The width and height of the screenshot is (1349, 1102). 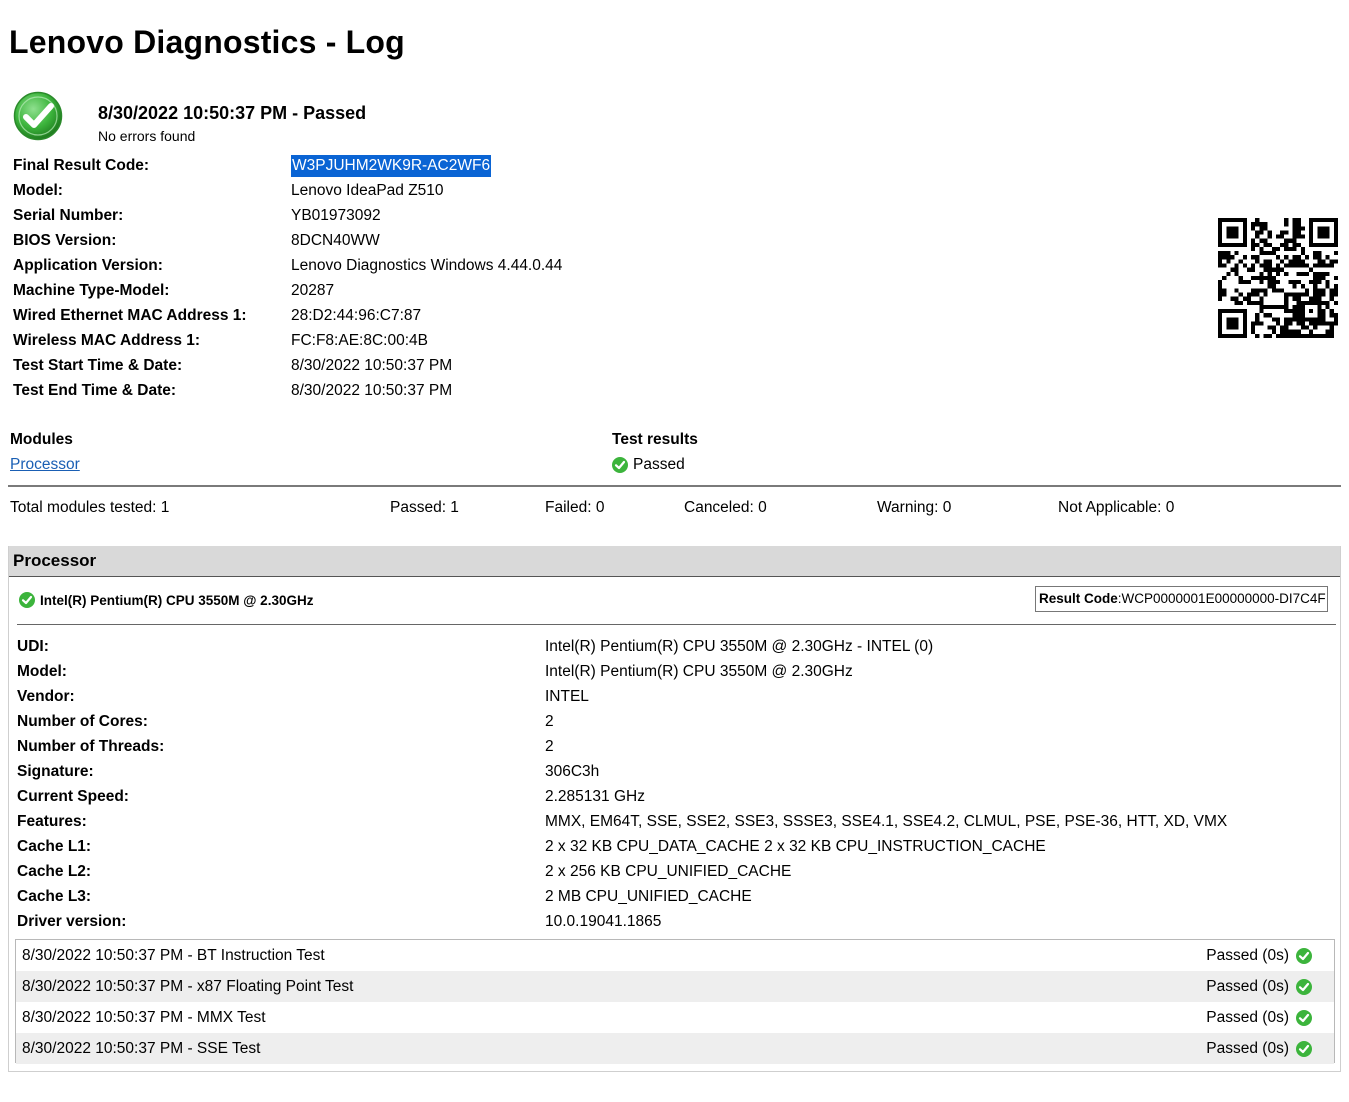 What do you see at coordinates (41, 439) in the screenshot?
I see `modules-column-header: Modules` at bounding box center [41, 439].